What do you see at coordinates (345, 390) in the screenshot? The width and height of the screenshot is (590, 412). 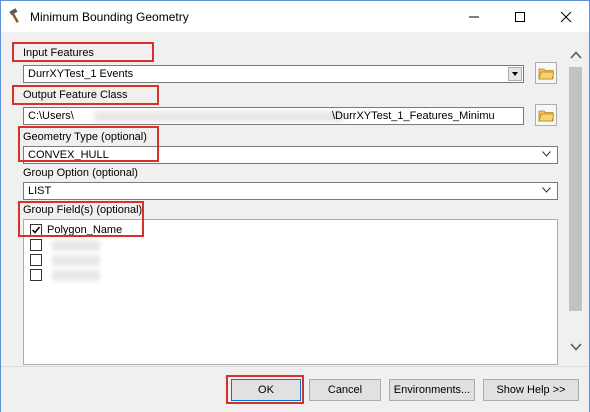 I see `cancel-button: Cancel` at bounding box center [345, 390].